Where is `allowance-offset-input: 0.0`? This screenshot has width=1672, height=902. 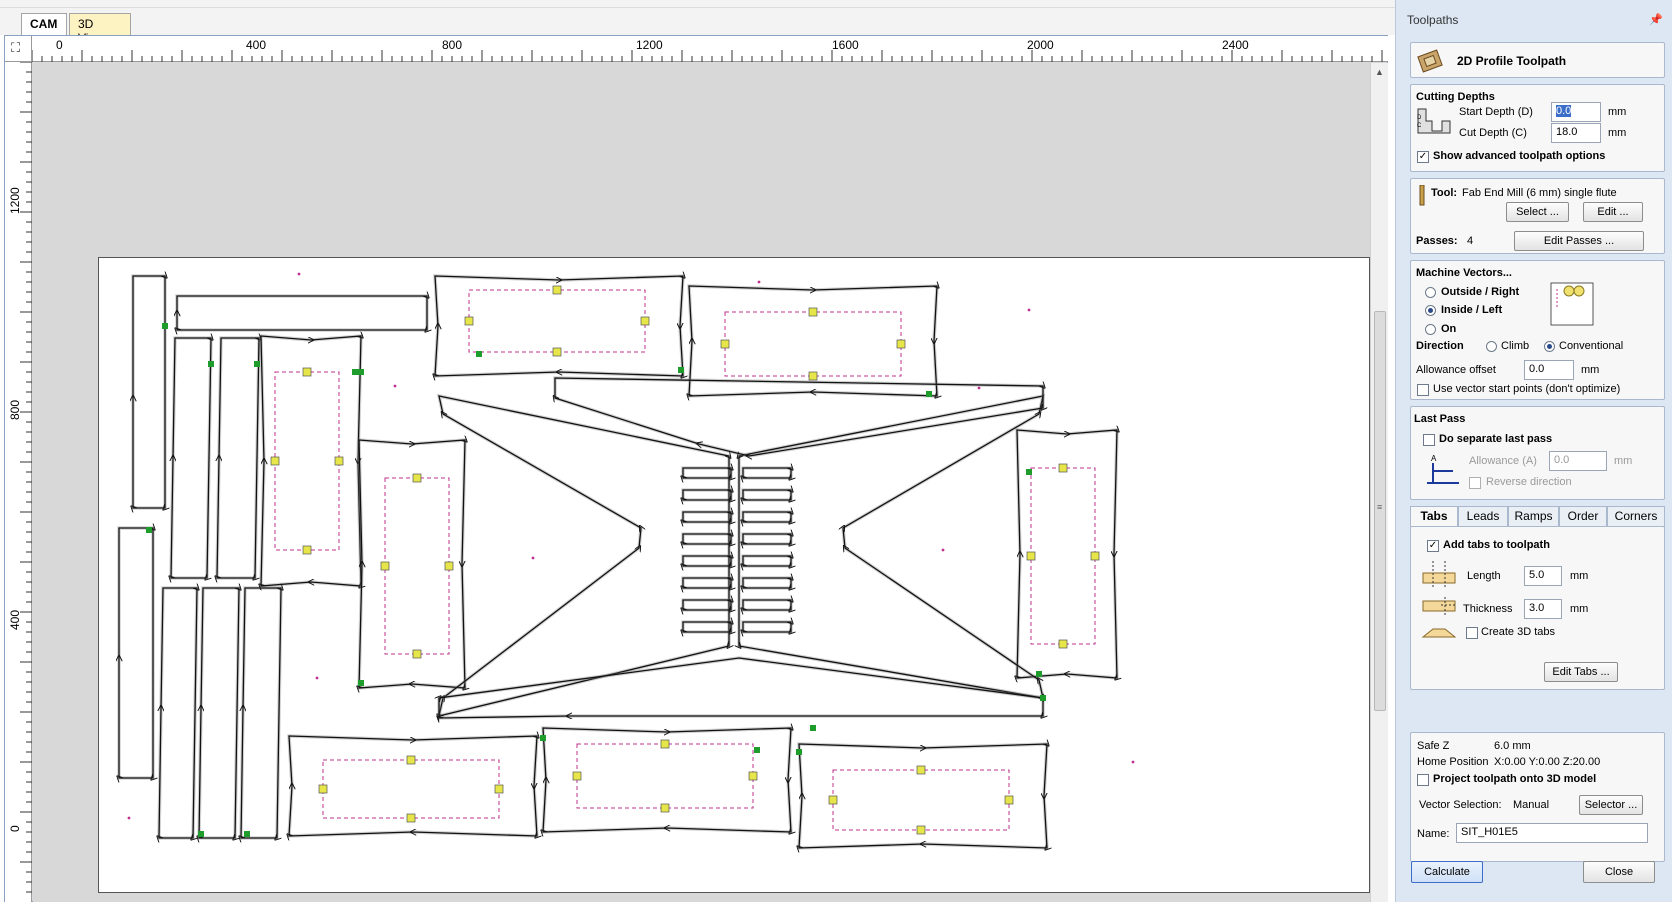
allowance-offset-input: 0.0 is located at coordinates (1549, 370).